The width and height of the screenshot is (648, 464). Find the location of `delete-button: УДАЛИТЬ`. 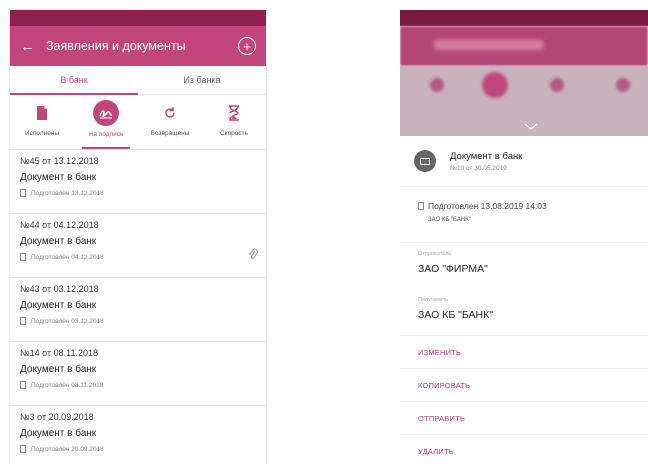

delete-button: УДАЛИТЬ is located at coordinates (524, 449).